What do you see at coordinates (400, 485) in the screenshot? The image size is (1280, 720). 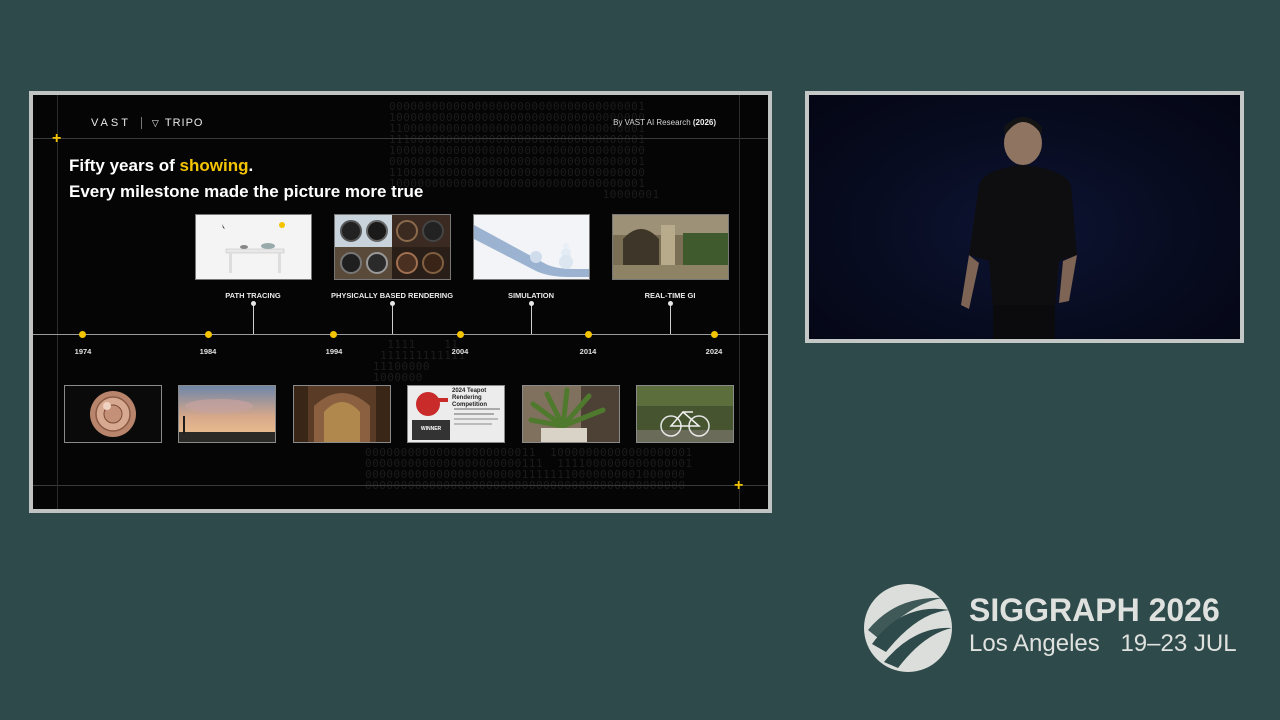 I see `guide-line-bottom` at bounding box center [400, 485].